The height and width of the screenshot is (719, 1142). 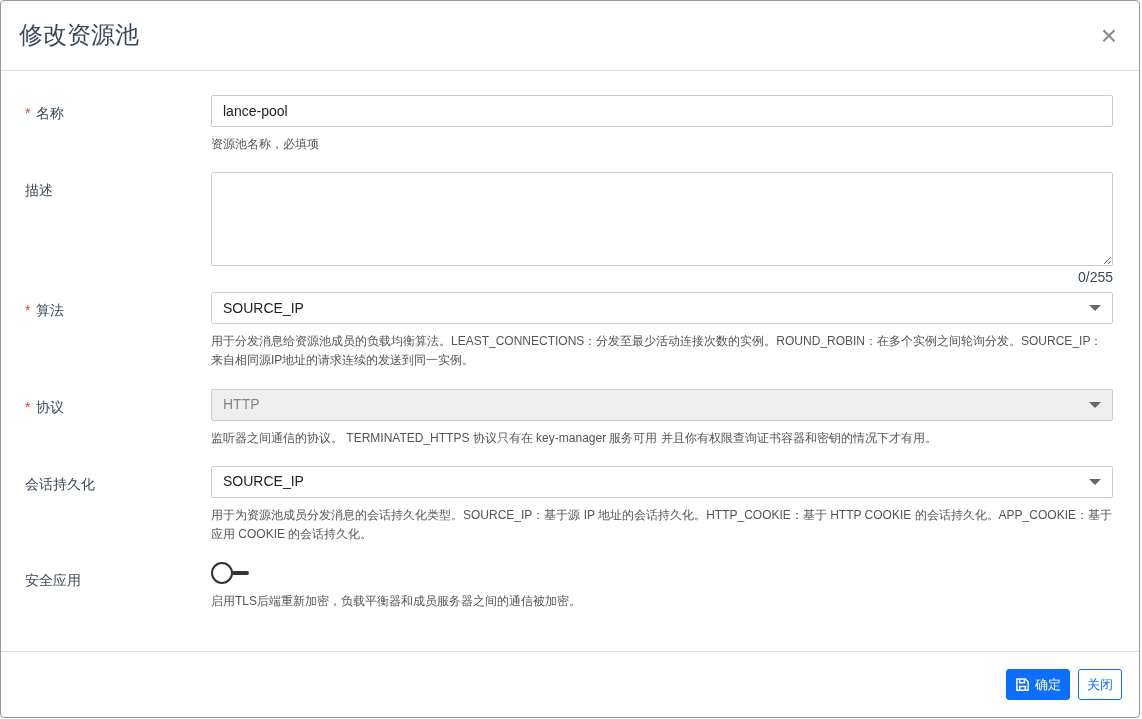 What do you see at coordinates (241, 405) in the screenshot?
I see `select-value: HTTP` at bounding box center [241, 405].